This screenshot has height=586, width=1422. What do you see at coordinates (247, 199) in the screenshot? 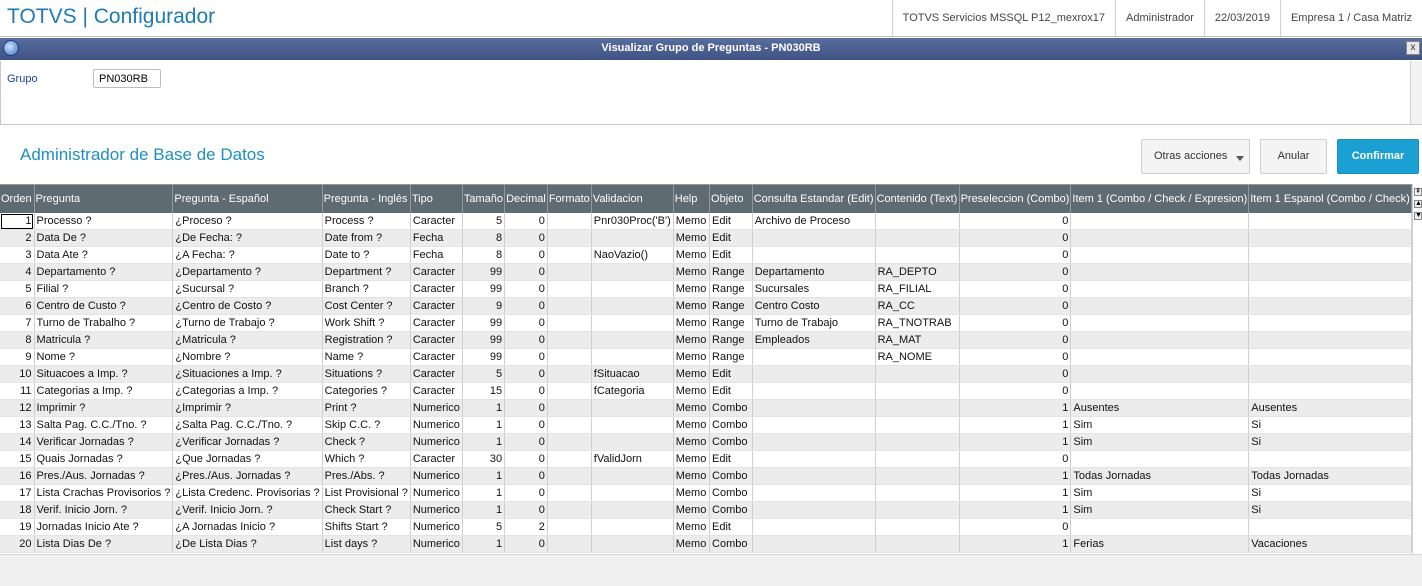
I see `column-header: Pregunta - Español` at bounding box center [247, 199].